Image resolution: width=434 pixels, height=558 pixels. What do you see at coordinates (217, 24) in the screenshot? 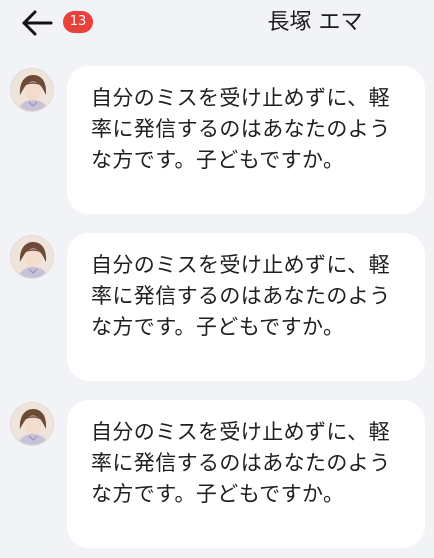
I see `chat-header: 13 長塚 エマ` at bounding box center [217, 24].